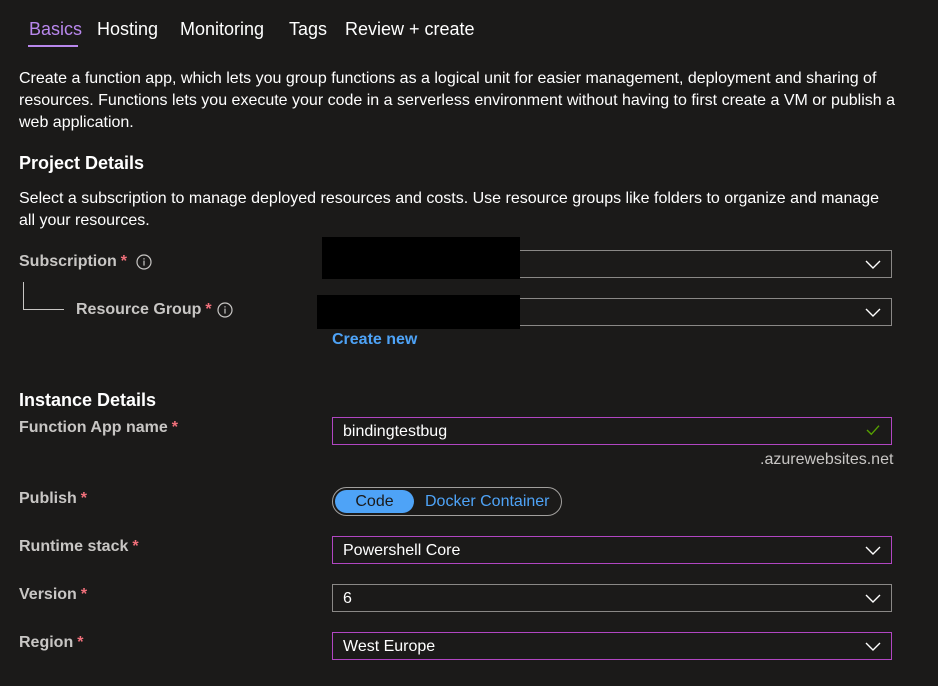 The image size is (938, 686). What do you see at coordinates (410, 29) in the screenshot?
I see `tab-review-create: Review + create` at bounding box center [410, 29].